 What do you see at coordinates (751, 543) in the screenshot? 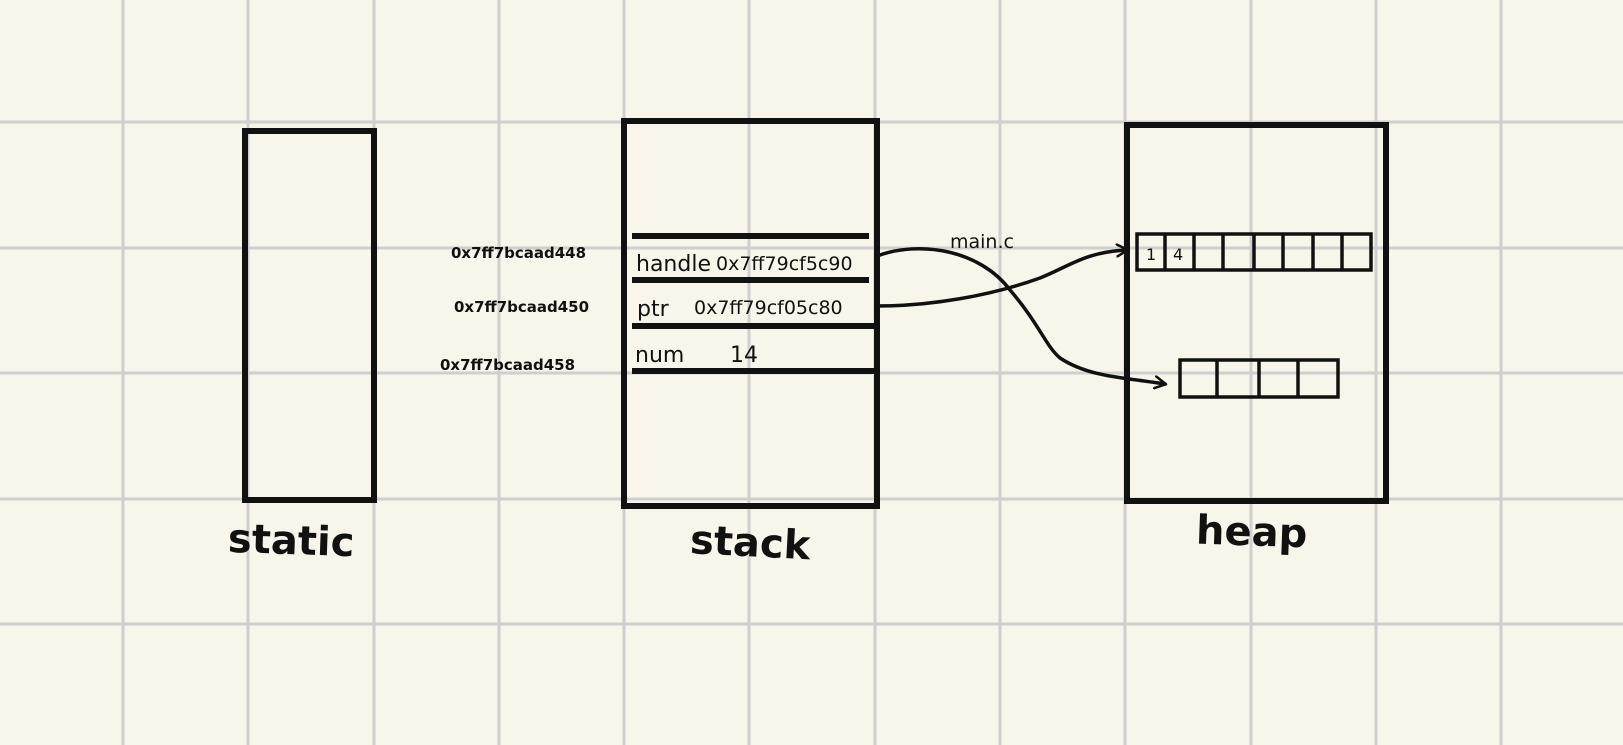
I see `stack-label: stack` at bounding box center [751, 543].